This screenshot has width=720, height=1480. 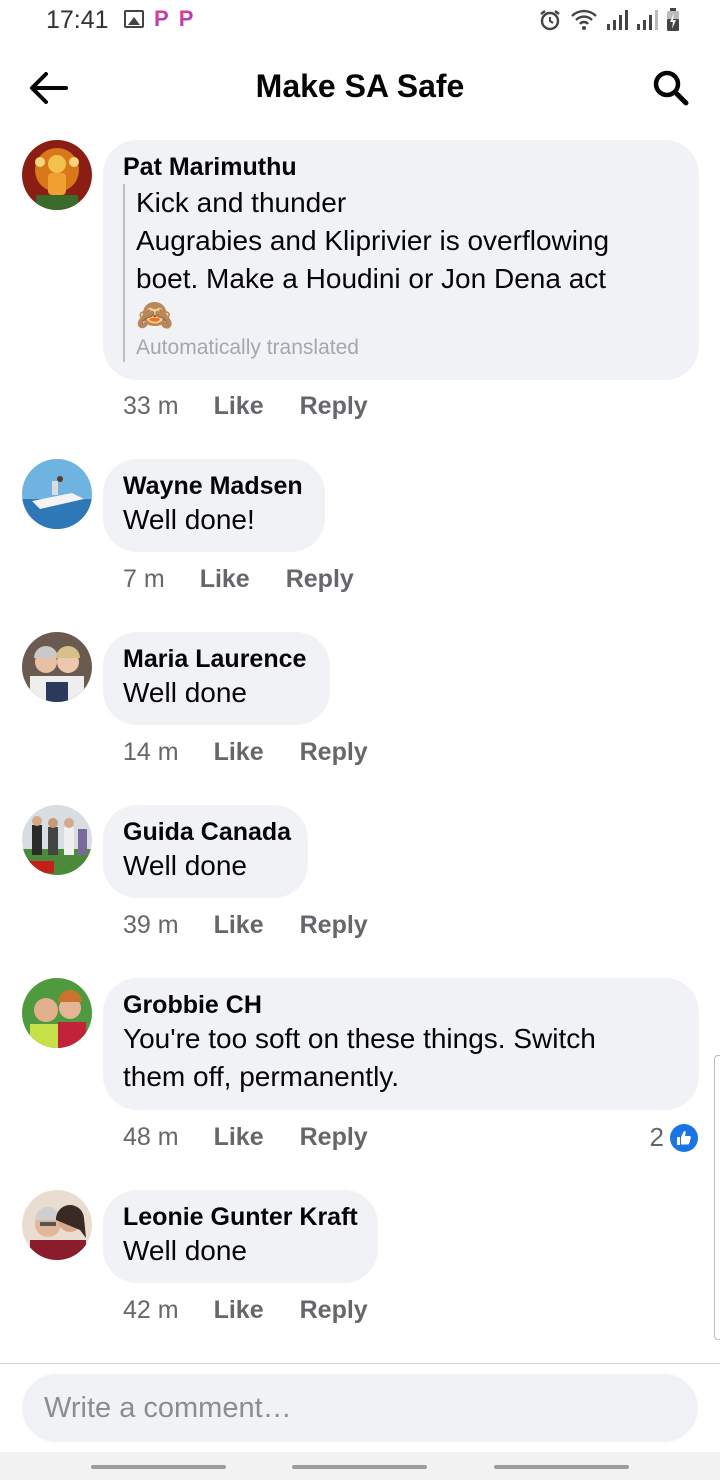 What do you see at coordinates (241, 202) in the screenshot?
I see `comment-text-line: Kick and thunder` at bounding box center [241, 202].